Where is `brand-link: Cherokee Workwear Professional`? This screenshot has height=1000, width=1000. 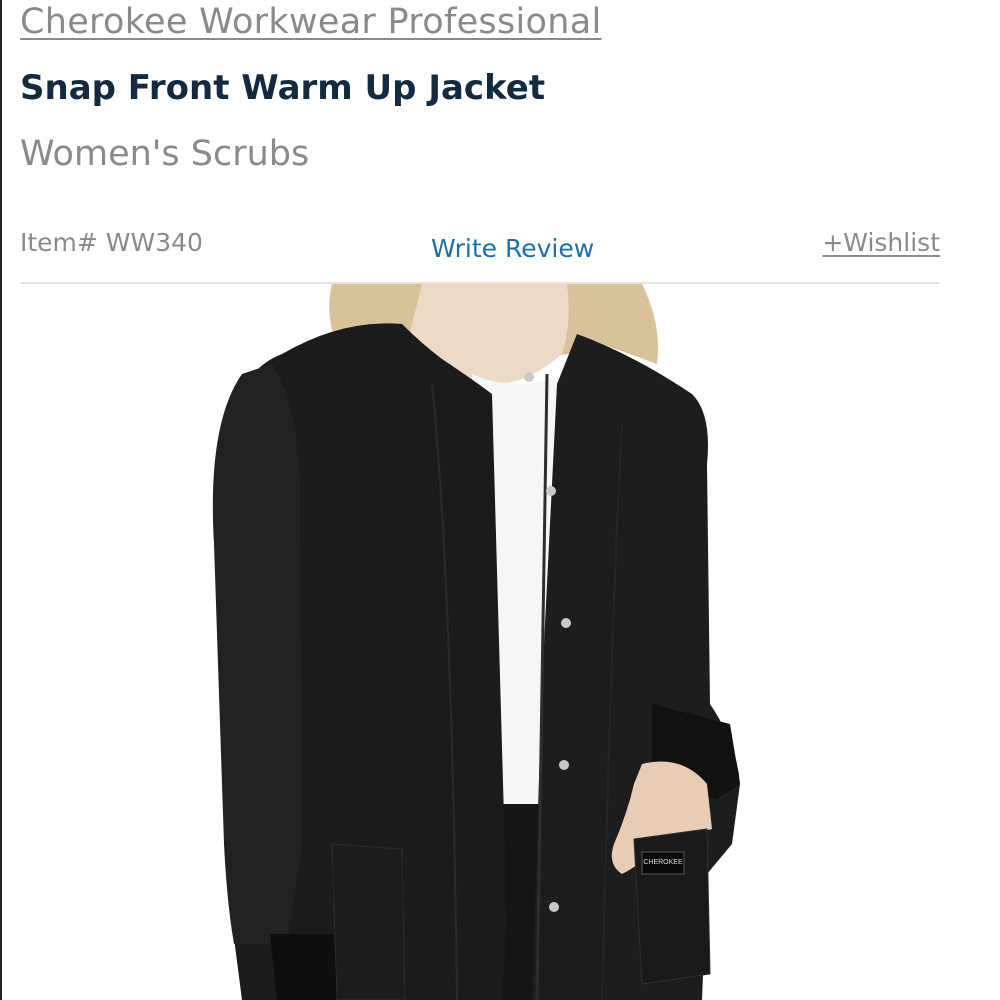 brand-link: Cherokee Workwear Professional is located at coordinates (311, 22).